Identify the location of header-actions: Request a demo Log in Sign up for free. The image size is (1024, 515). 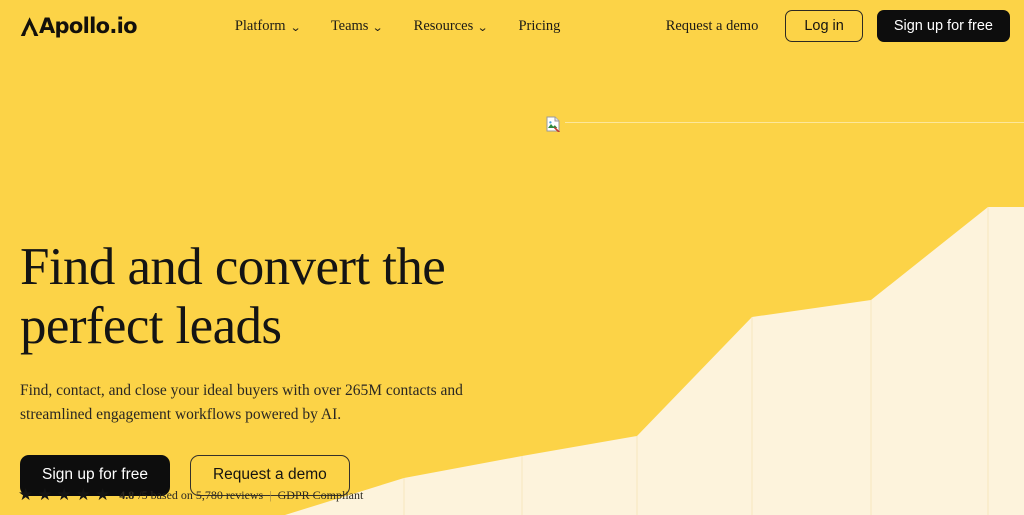
(838, 26).